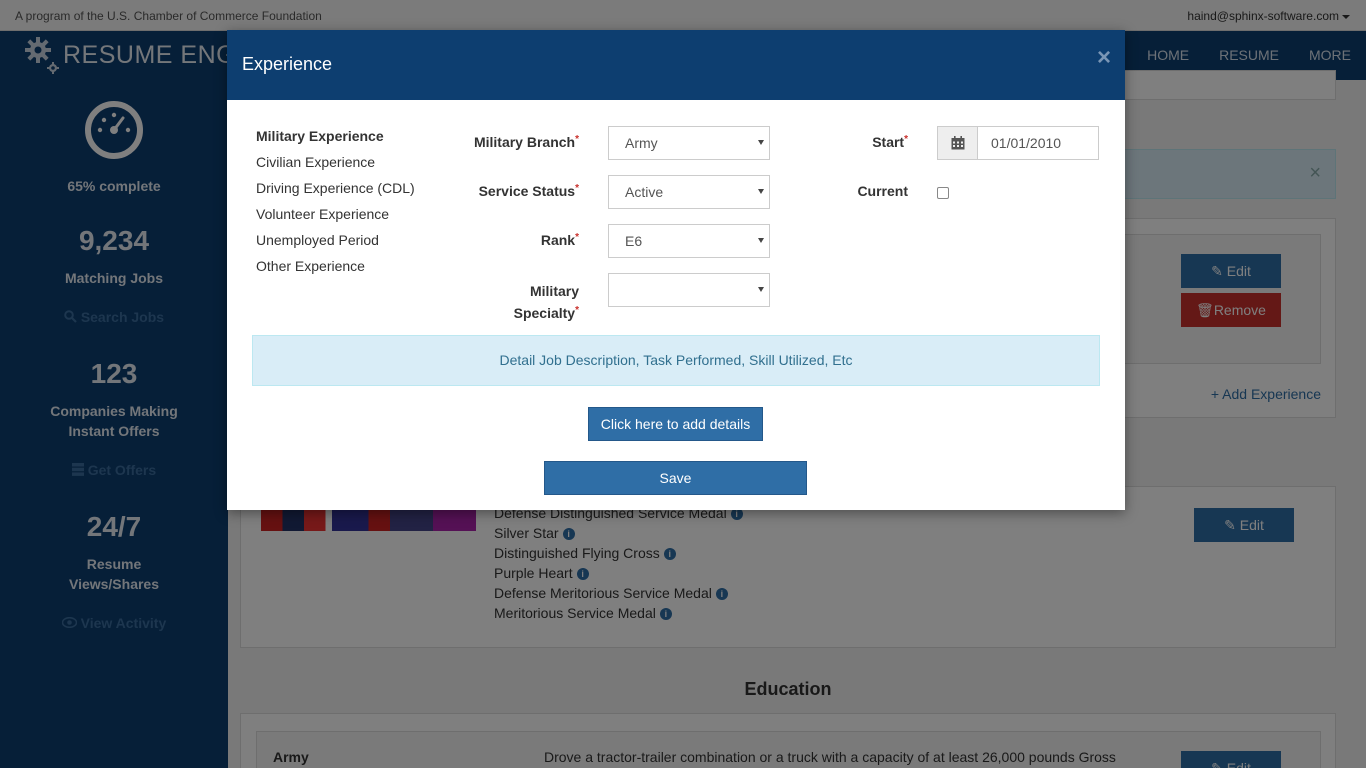 The image size is (1366, 768). What do you see at coordinates (518, 240) in the screenshot?
I see `rank-label: Rank*` at bounding box center [518, 240].